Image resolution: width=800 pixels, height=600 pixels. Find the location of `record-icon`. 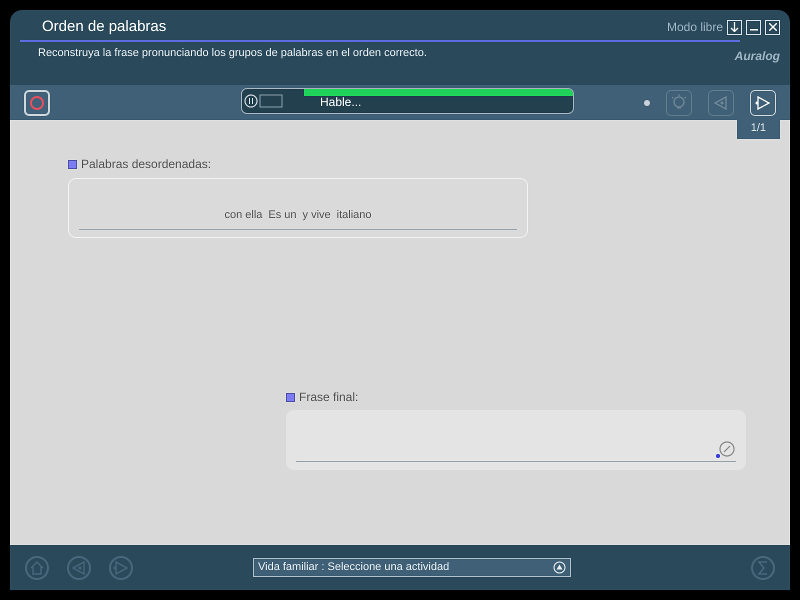

record-icon is located at coordinates (37, 102).